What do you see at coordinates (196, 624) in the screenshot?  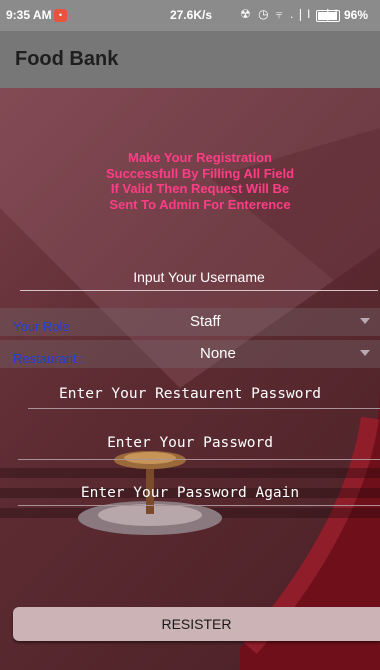 I see `register-button: RESISTER` at bounding box center [196, 624].